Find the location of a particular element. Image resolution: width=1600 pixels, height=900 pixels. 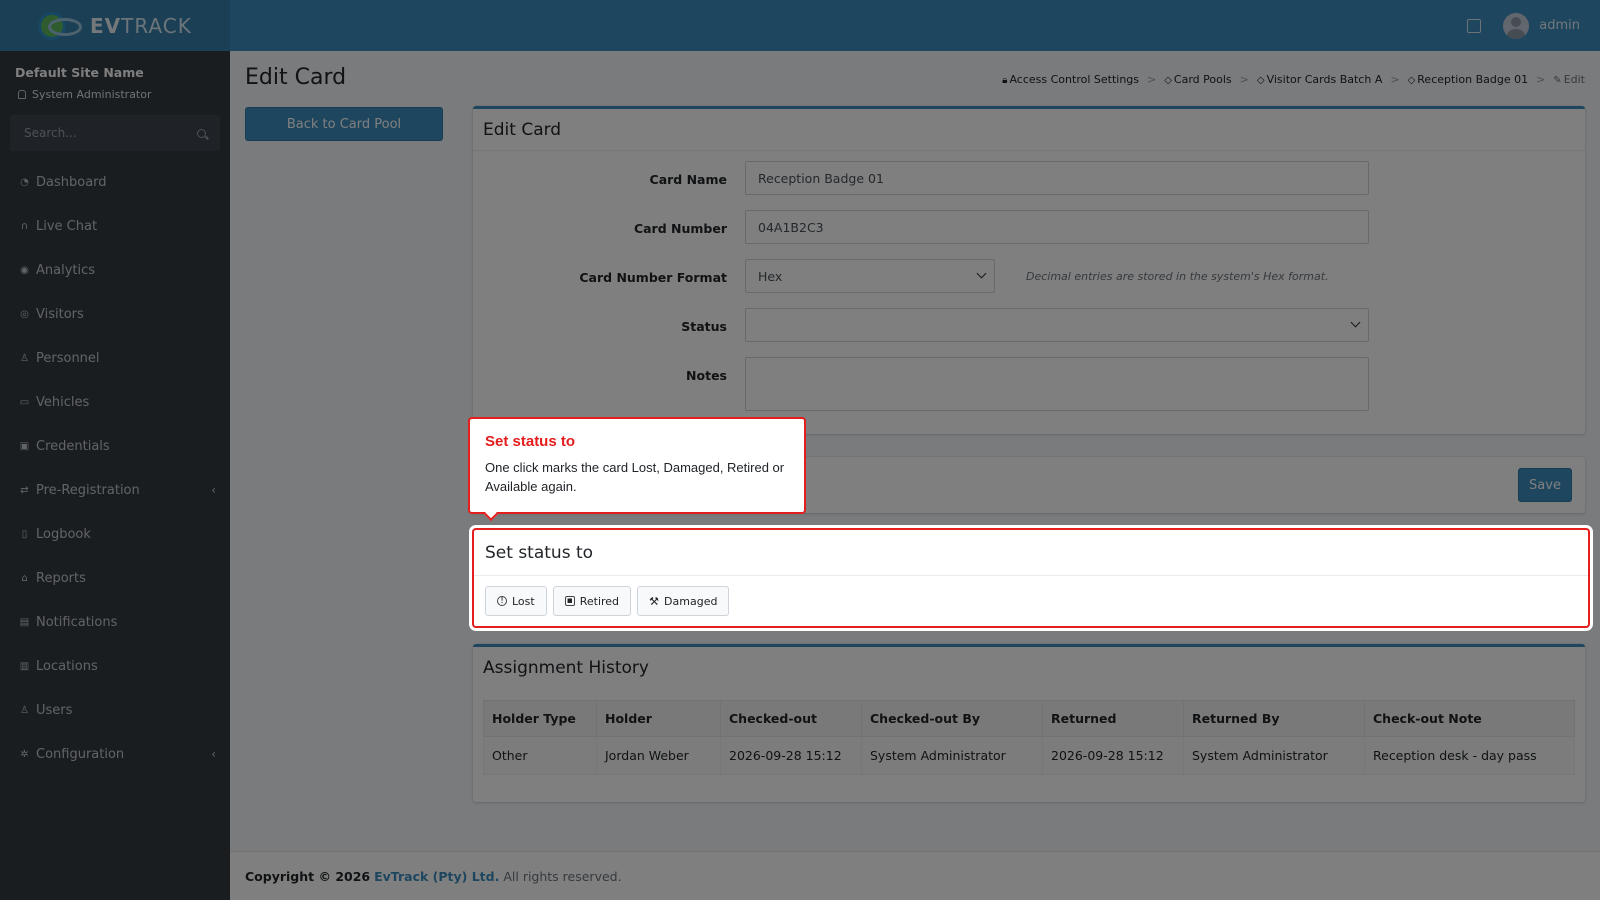

breadcrumb-card-pools: ◇ Card Pools is located at coordinates (1197, 79).